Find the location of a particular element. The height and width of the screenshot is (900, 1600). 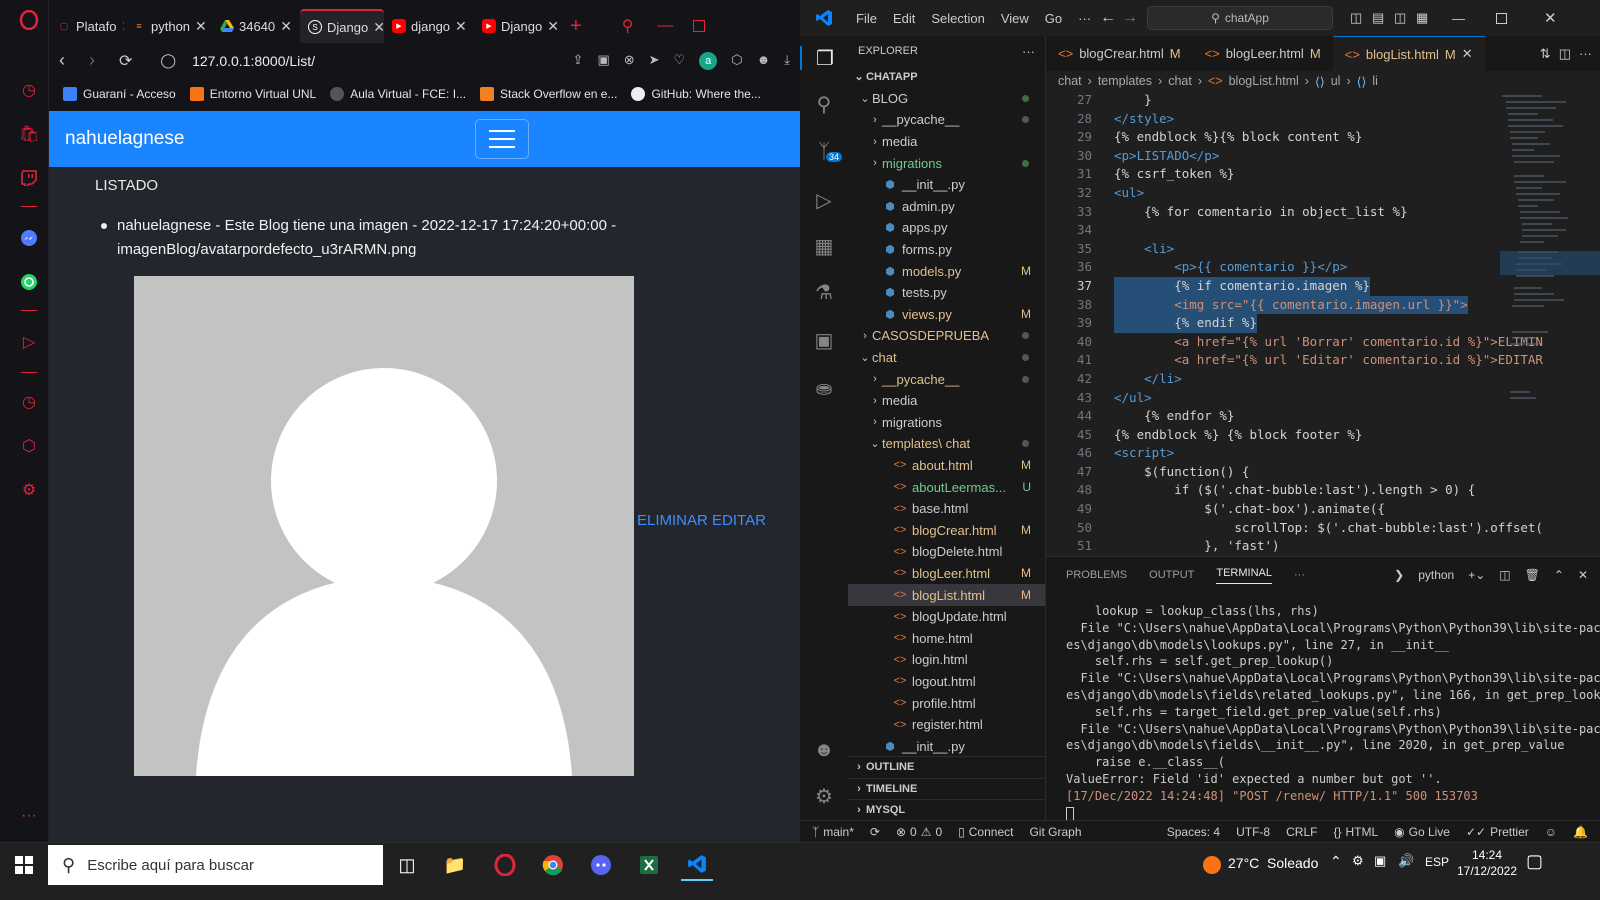

browser-tab-active: S Django ✕ is located at coordinates (342, 26).